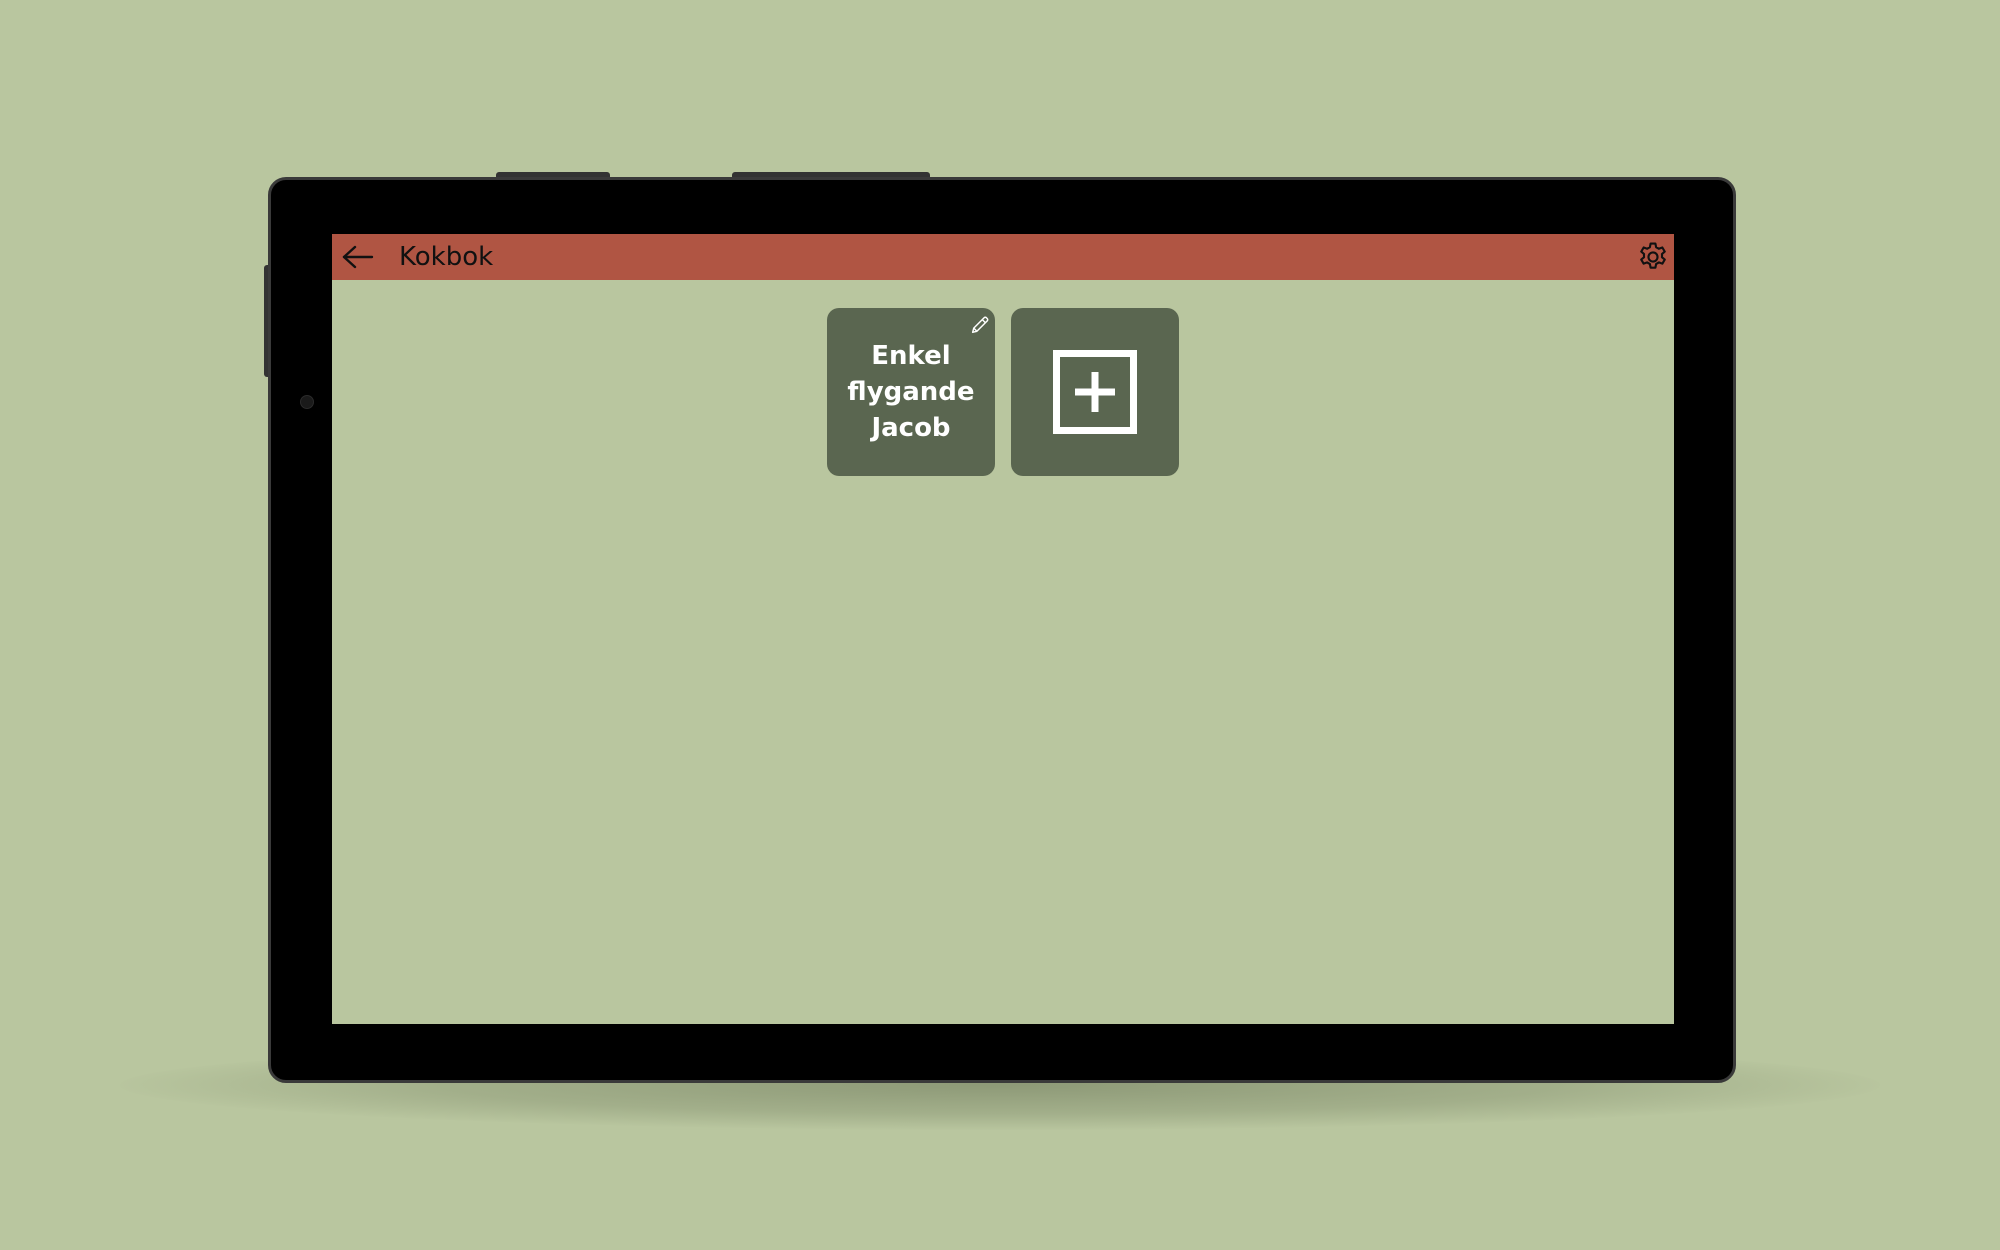 The width and height of the screenshot is (2000, 1250). Describe the element at coordinates (1003, 257) in the screenshot. I see `app-bar: Kokbok` at that location.